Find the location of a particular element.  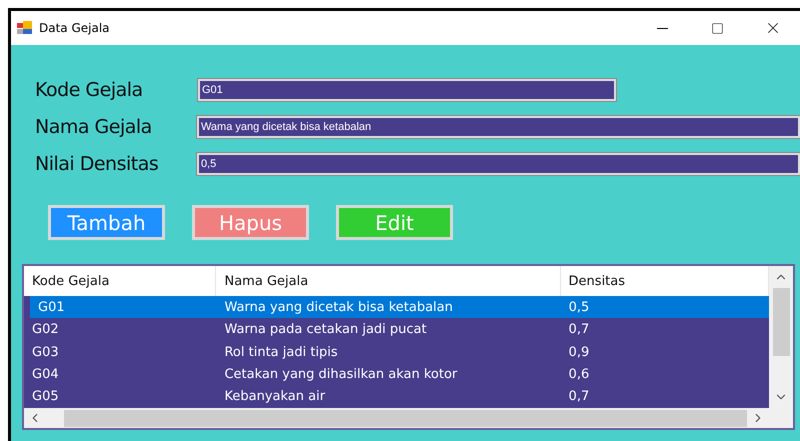

vertical-scrollbar is located at coordinates (781, 337).